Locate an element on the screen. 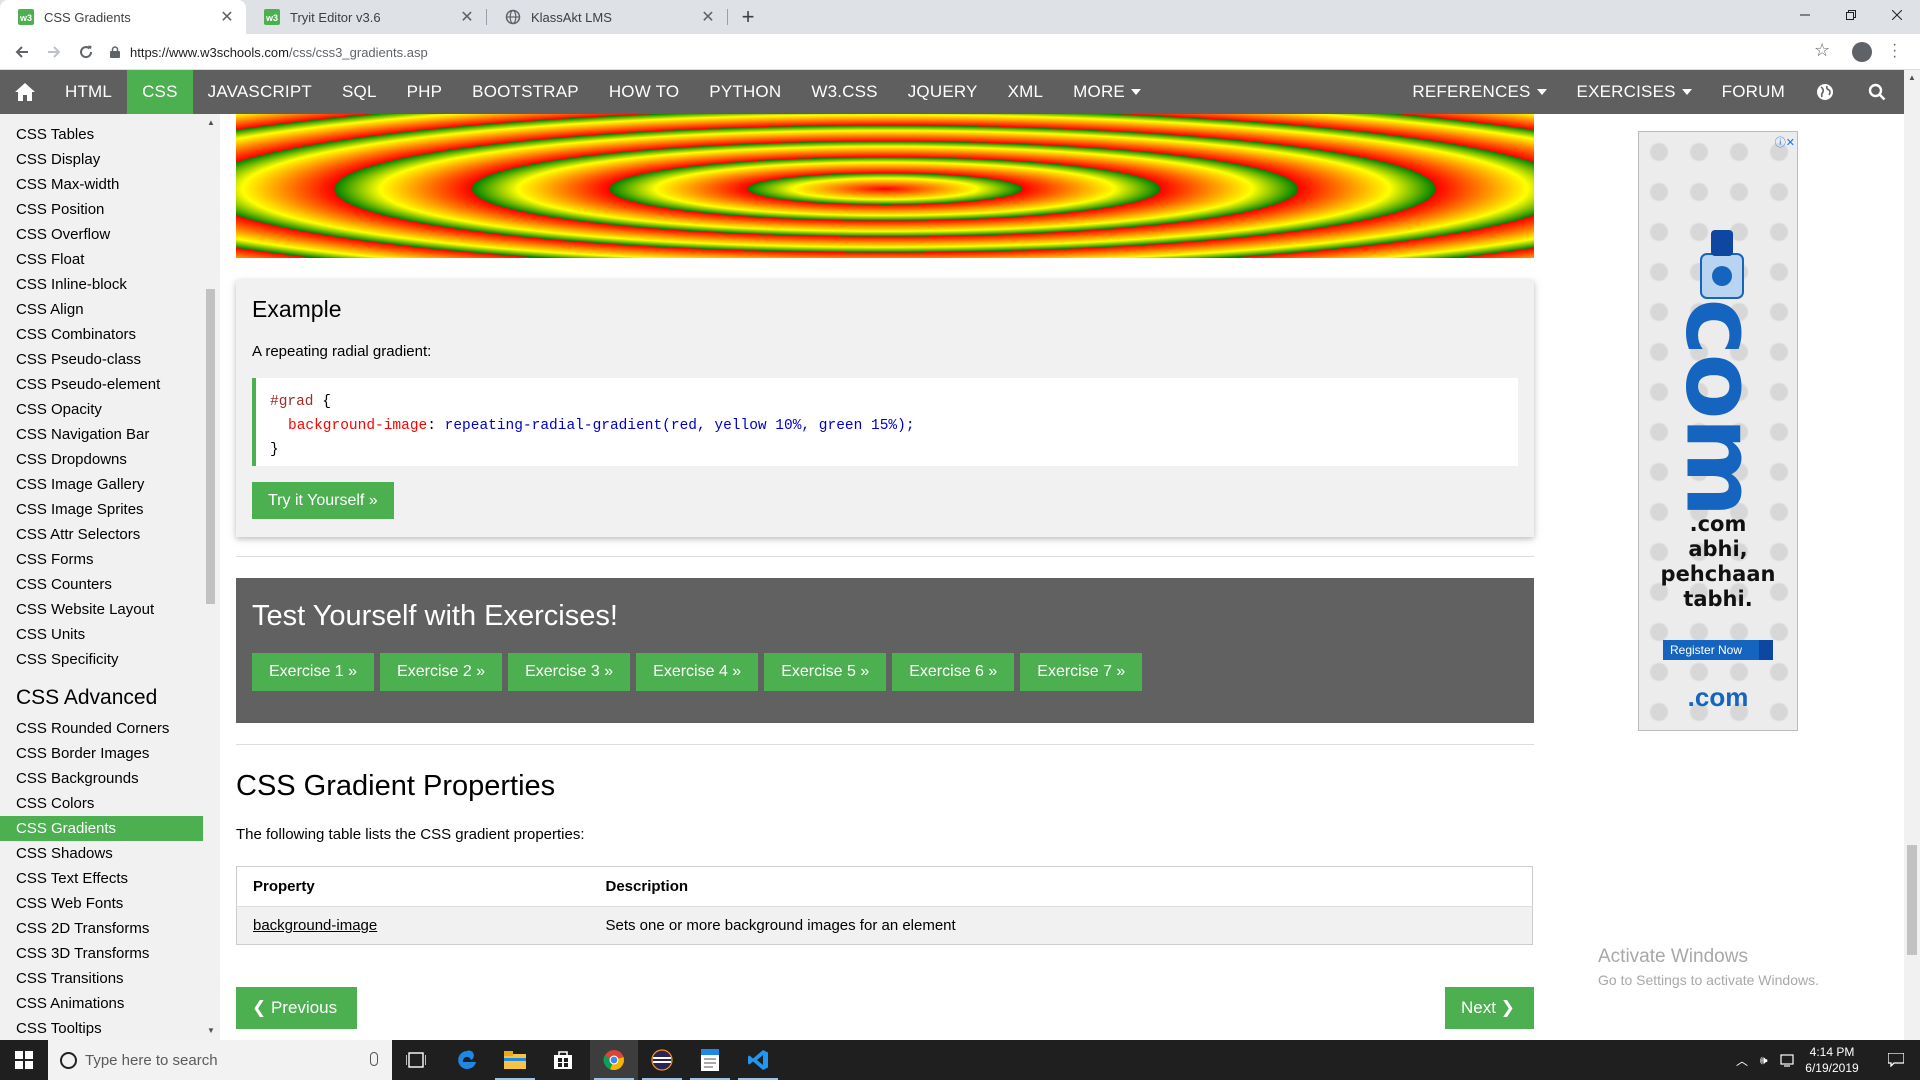  sidebar-item-css-shadows: CSS Shadows is located at coordinates (101, 853).